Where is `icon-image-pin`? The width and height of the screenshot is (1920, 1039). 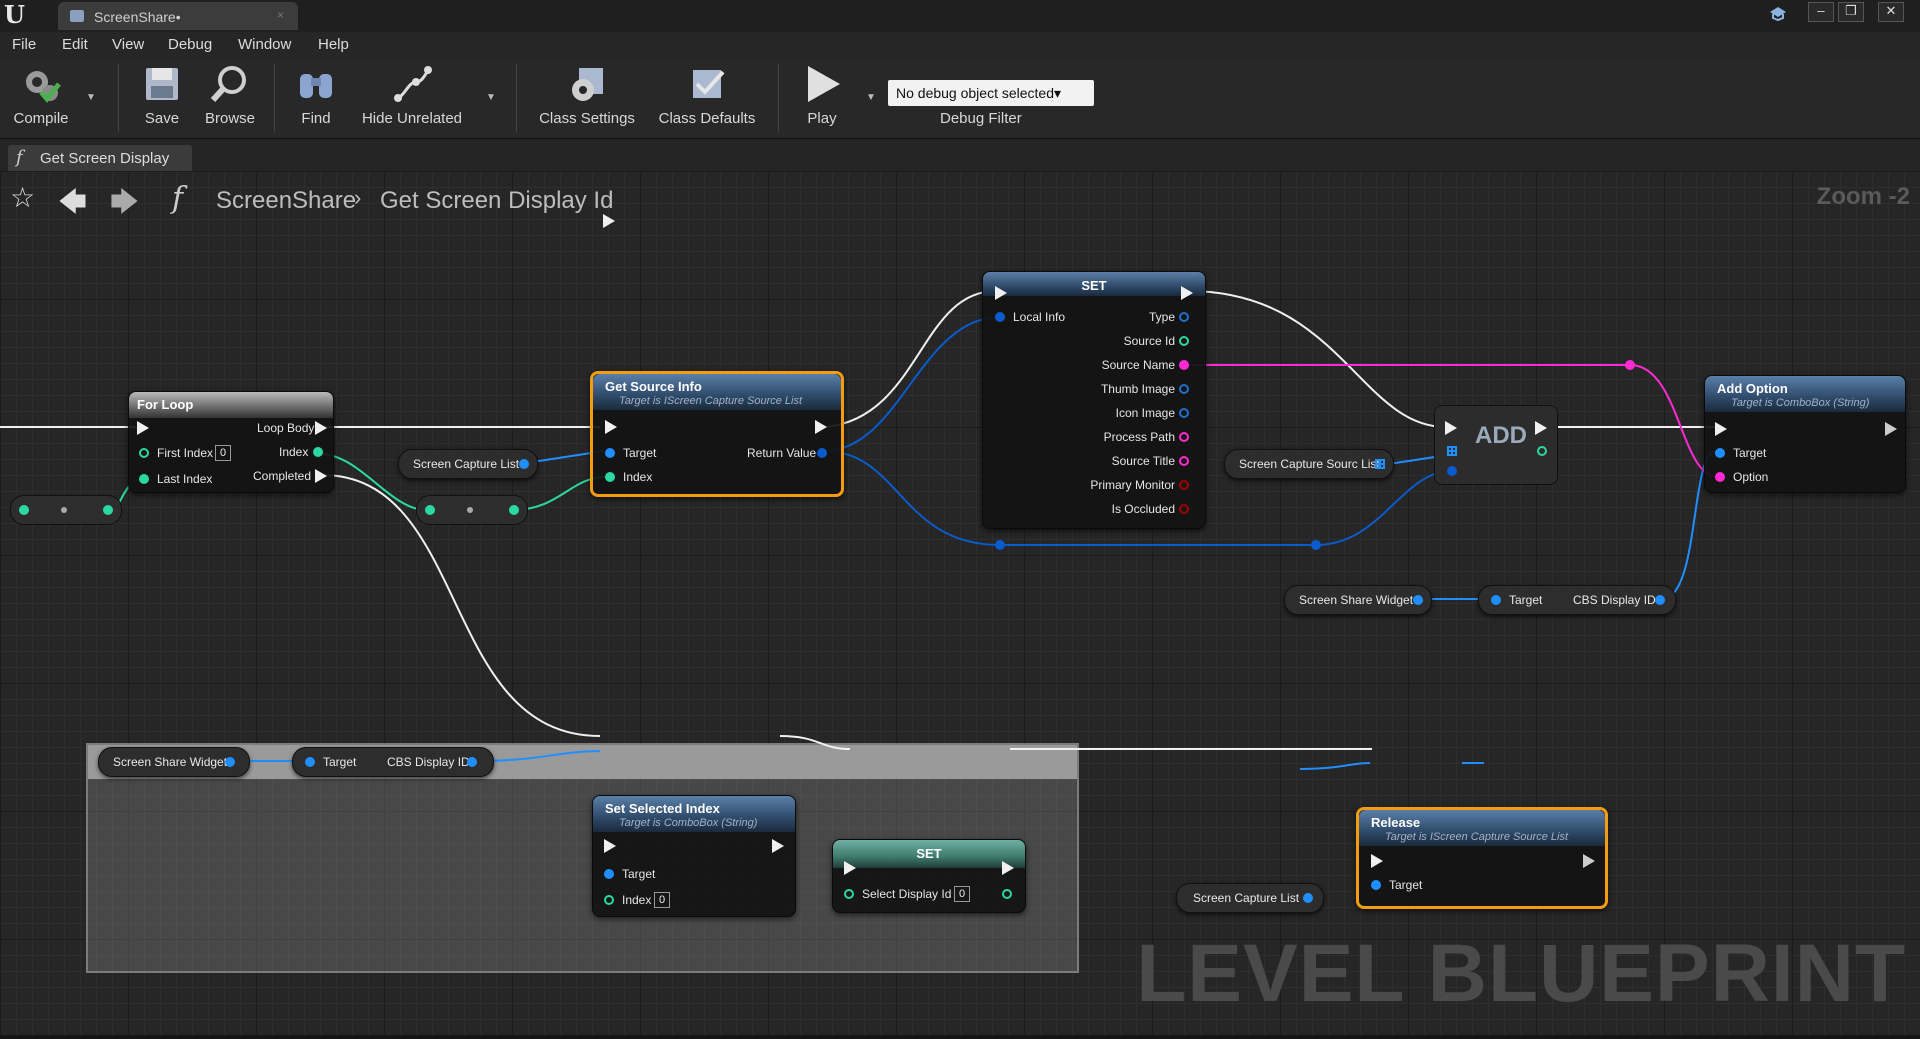 icon-image-pin is located at coordinates (1184, 413).